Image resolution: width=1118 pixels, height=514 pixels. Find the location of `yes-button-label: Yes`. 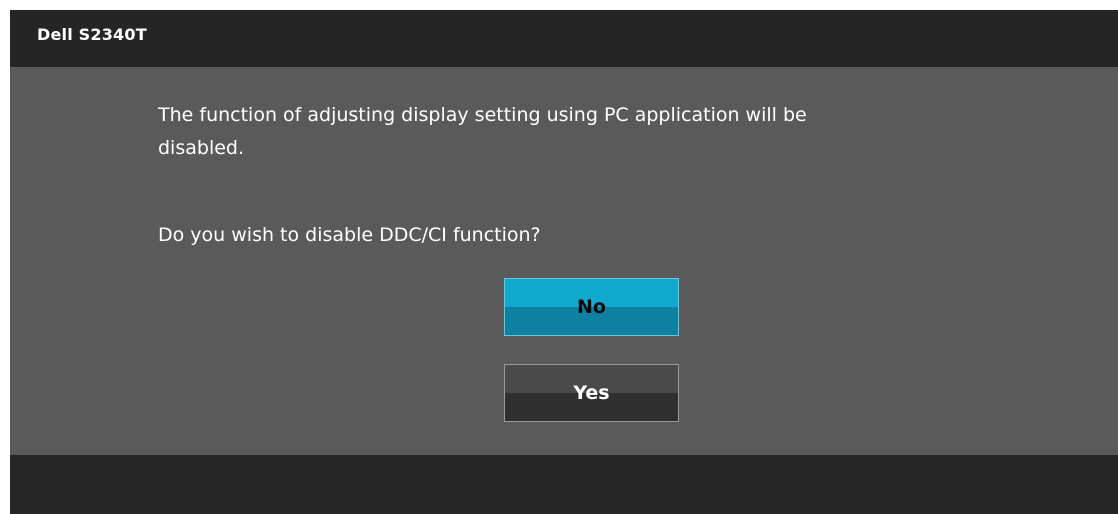

yes-button-label: Yes is located at coordinates (591, 393).